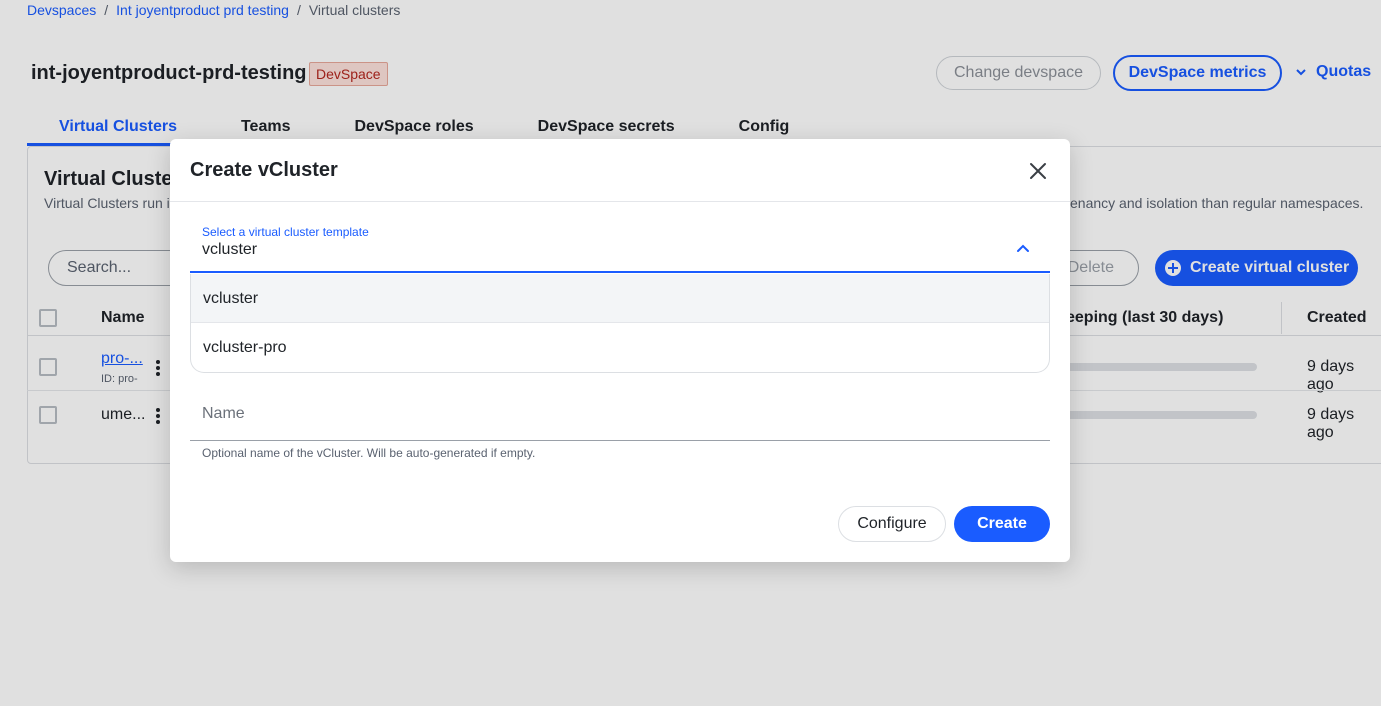 Image resolution: width=1381 pixels, height=706 pixels. What do you see at coordinates (1002, 524) in the screenshot?
I see `create-button: Create` at bounding box center [1002, 524].